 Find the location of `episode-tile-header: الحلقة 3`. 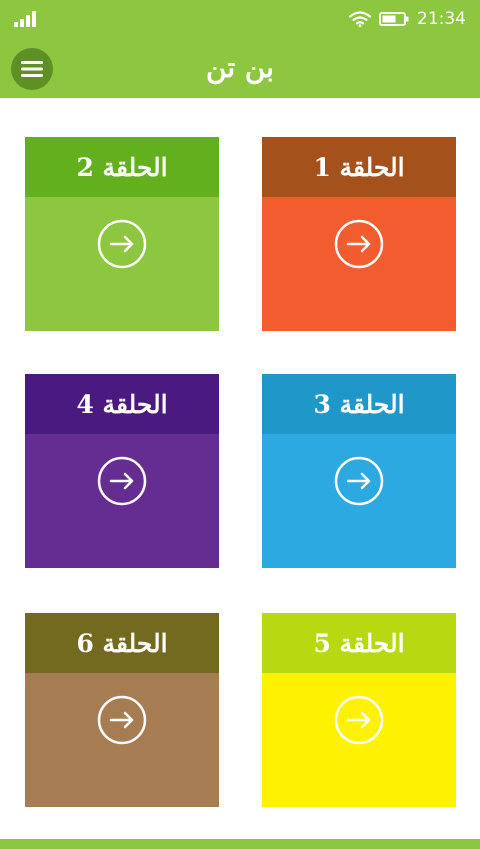

episode-tile-header: الحلقة 3 is located at coordinates (359, 404).